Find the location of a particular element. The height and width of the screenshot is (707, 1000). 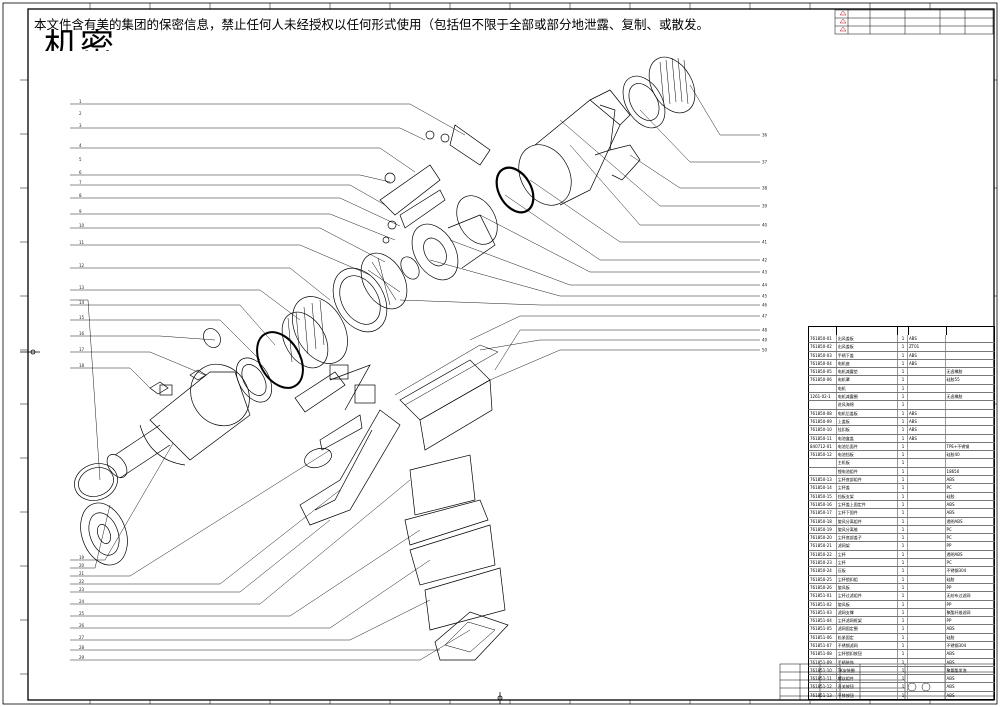

bom-row: 761850-05 电机减震垫 1 无卤橡胶 is located at coordinates (901, 372).